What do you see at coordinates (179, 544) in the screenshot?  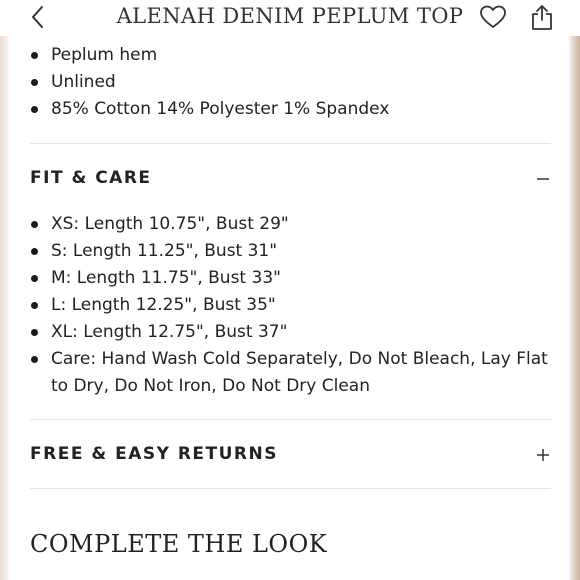 I see `complete-the-look-heading: COMPLETE THE LOOK` at bounding box center [179, 544].